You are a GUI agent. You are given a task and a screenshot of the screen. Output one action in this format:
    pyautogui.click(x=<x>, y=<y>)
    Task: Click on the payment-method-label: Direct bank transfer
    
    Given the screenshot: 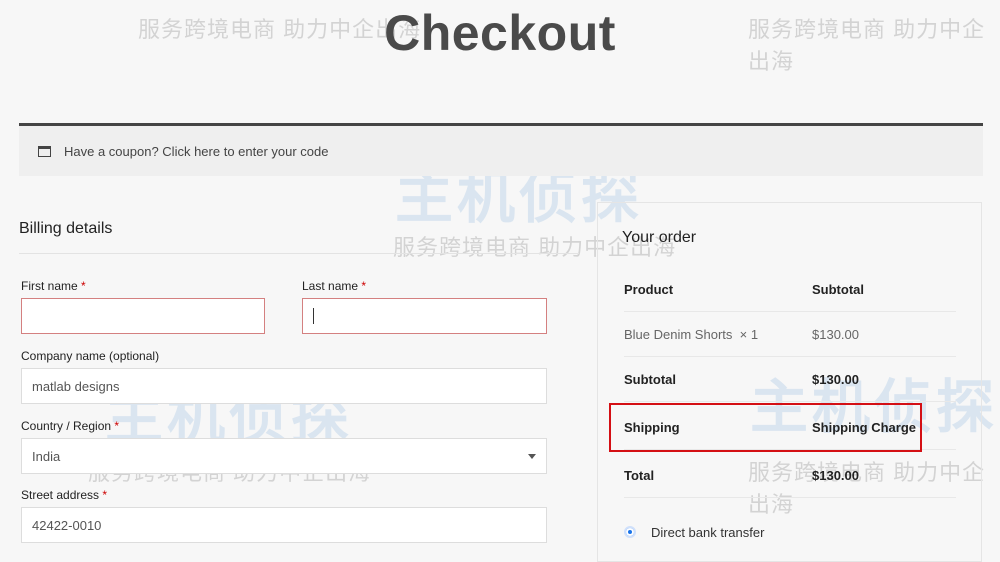 What is the action you would take?
    pyautogui.click(x=707, y=532)
    